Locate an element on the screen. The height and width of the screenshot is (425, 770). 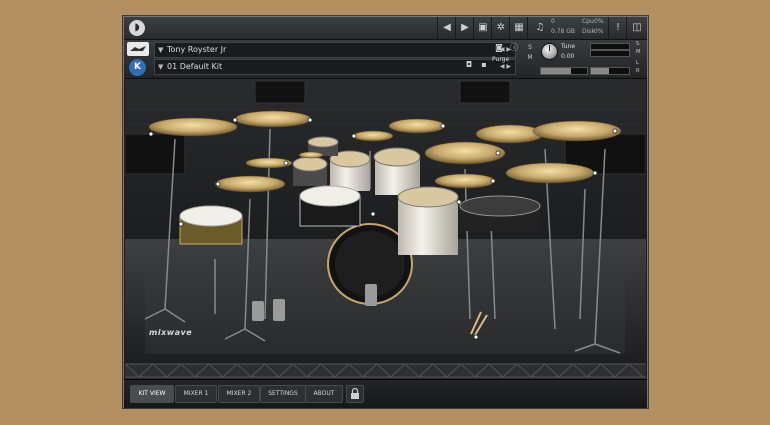
pan-slider is located at coordinates (610, 71).